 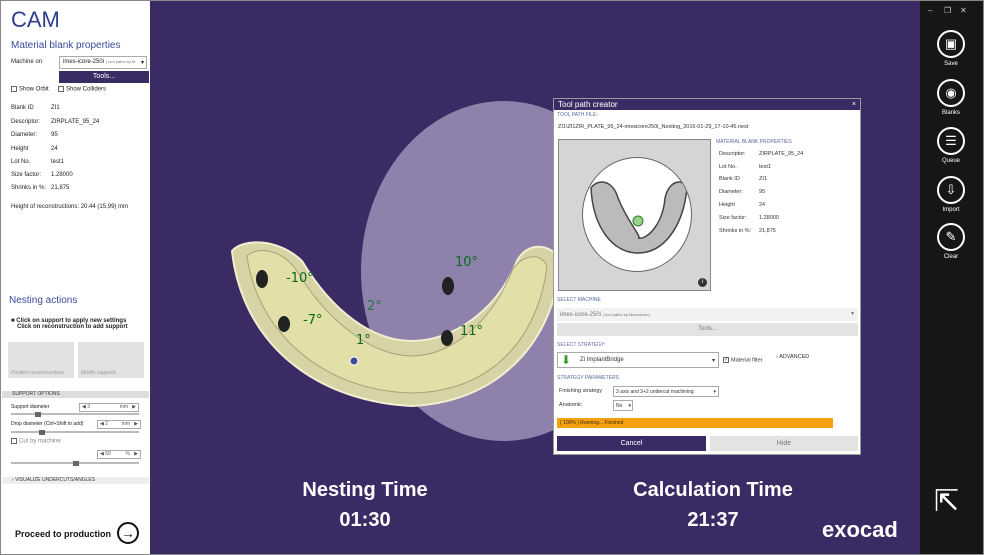 I want to click on finishing-strategy-select: 3 axis and 3+2 undercut machining ▾, so click(x=666, y=391).